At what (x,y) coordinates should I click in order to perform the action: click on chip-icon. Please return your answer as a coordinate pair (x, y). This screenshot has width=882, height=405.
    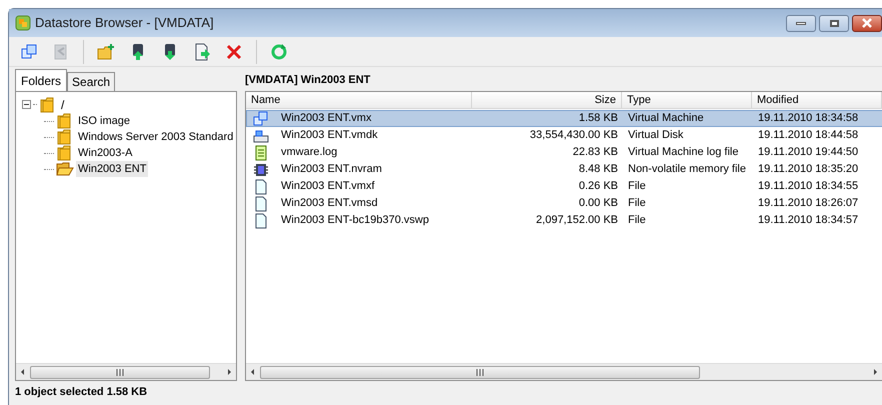
    Looking at the image, I should click on (261, 170).